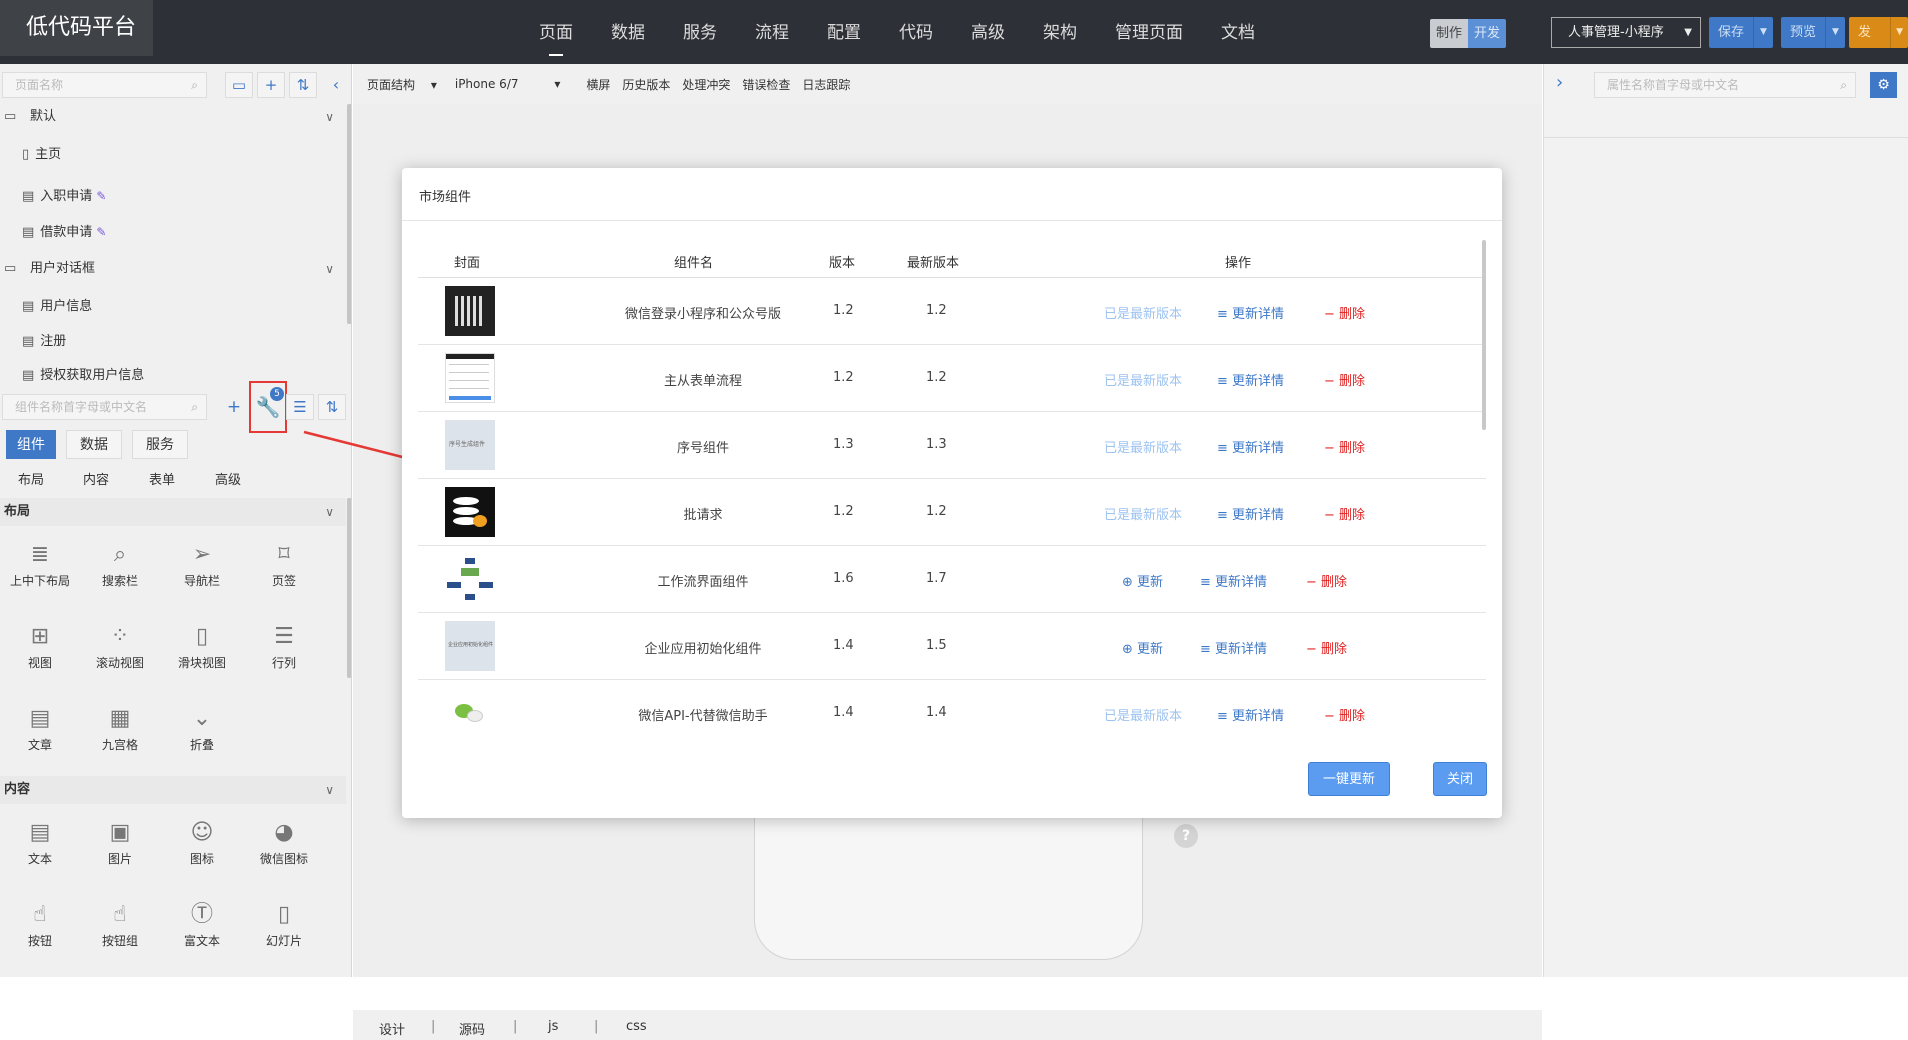  What do you see at coordinates (844, 32) in the screenshot?
I see `nav-config: 配置` at bounding box center [844, 32].